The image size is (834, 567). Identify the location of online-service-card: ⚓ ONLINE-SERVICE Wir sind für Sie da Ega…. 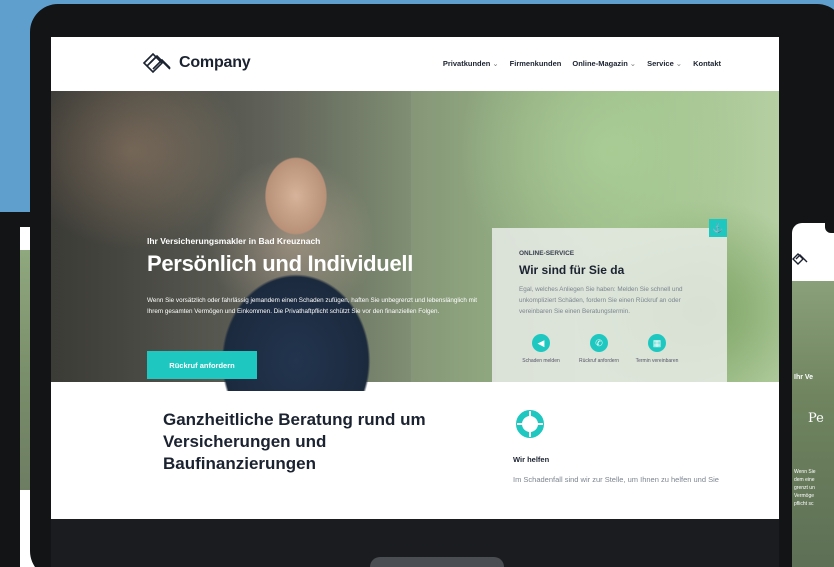
(609, 300).